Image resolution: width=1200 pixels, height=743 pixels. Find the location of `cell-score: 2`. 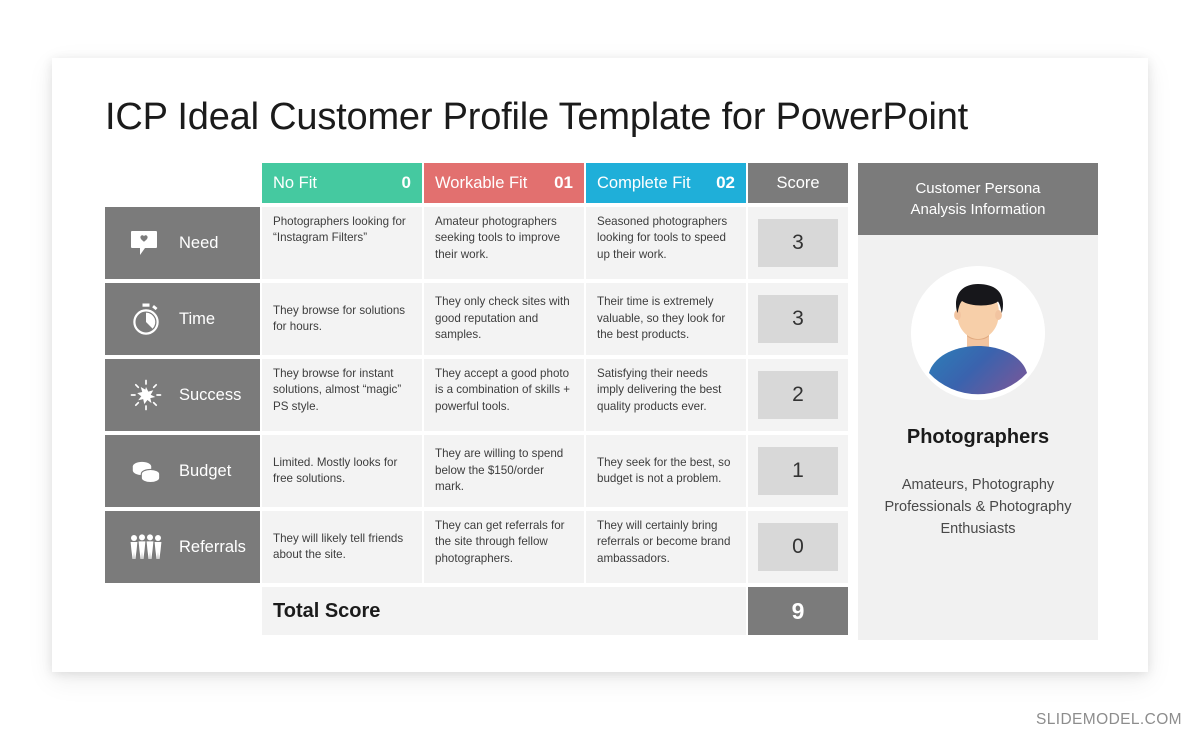

cell-score: 2 is located at coordinates (798, 395).